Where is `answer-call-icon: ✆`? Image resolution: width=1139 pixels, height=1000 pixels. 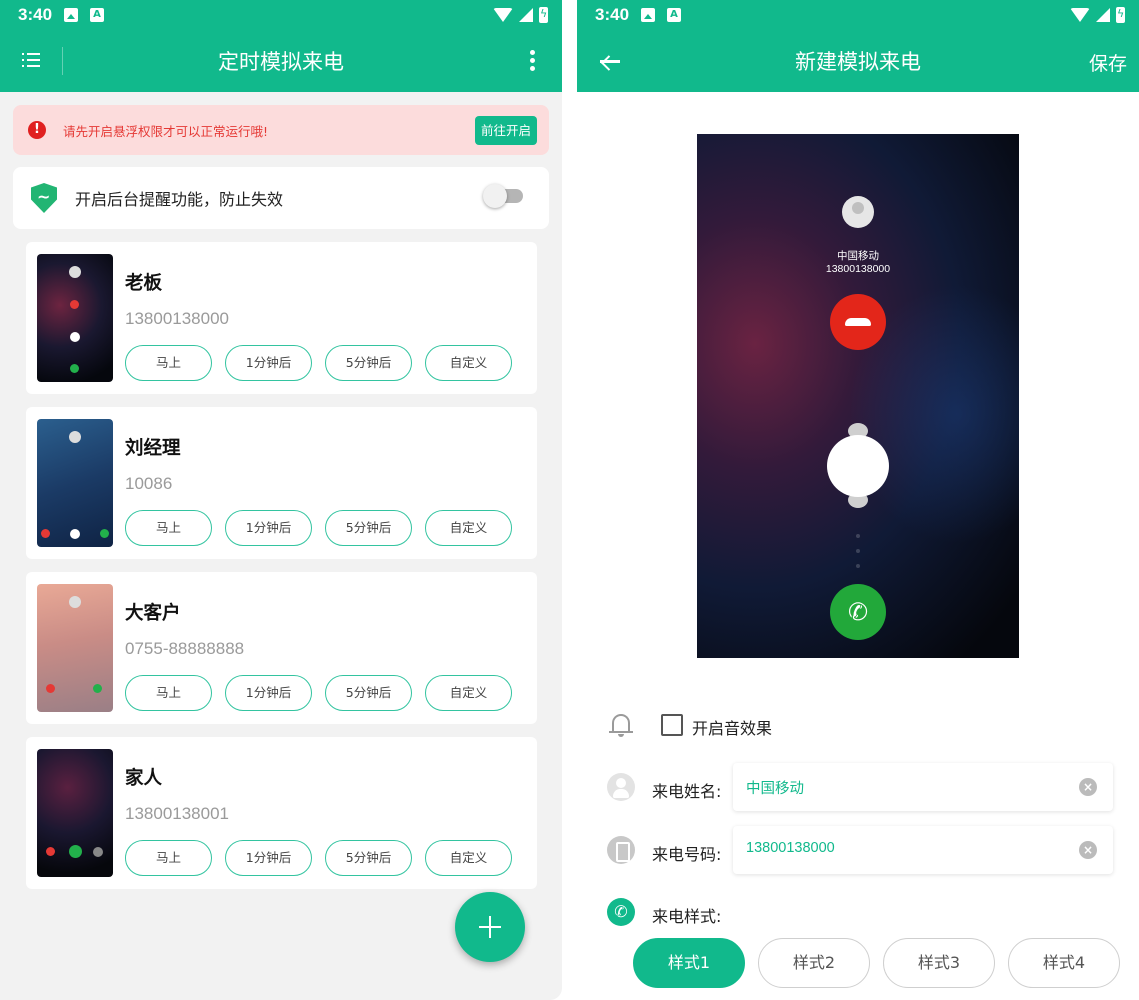 answer-call-icon: ✆ is located at coordinates (858, 612).